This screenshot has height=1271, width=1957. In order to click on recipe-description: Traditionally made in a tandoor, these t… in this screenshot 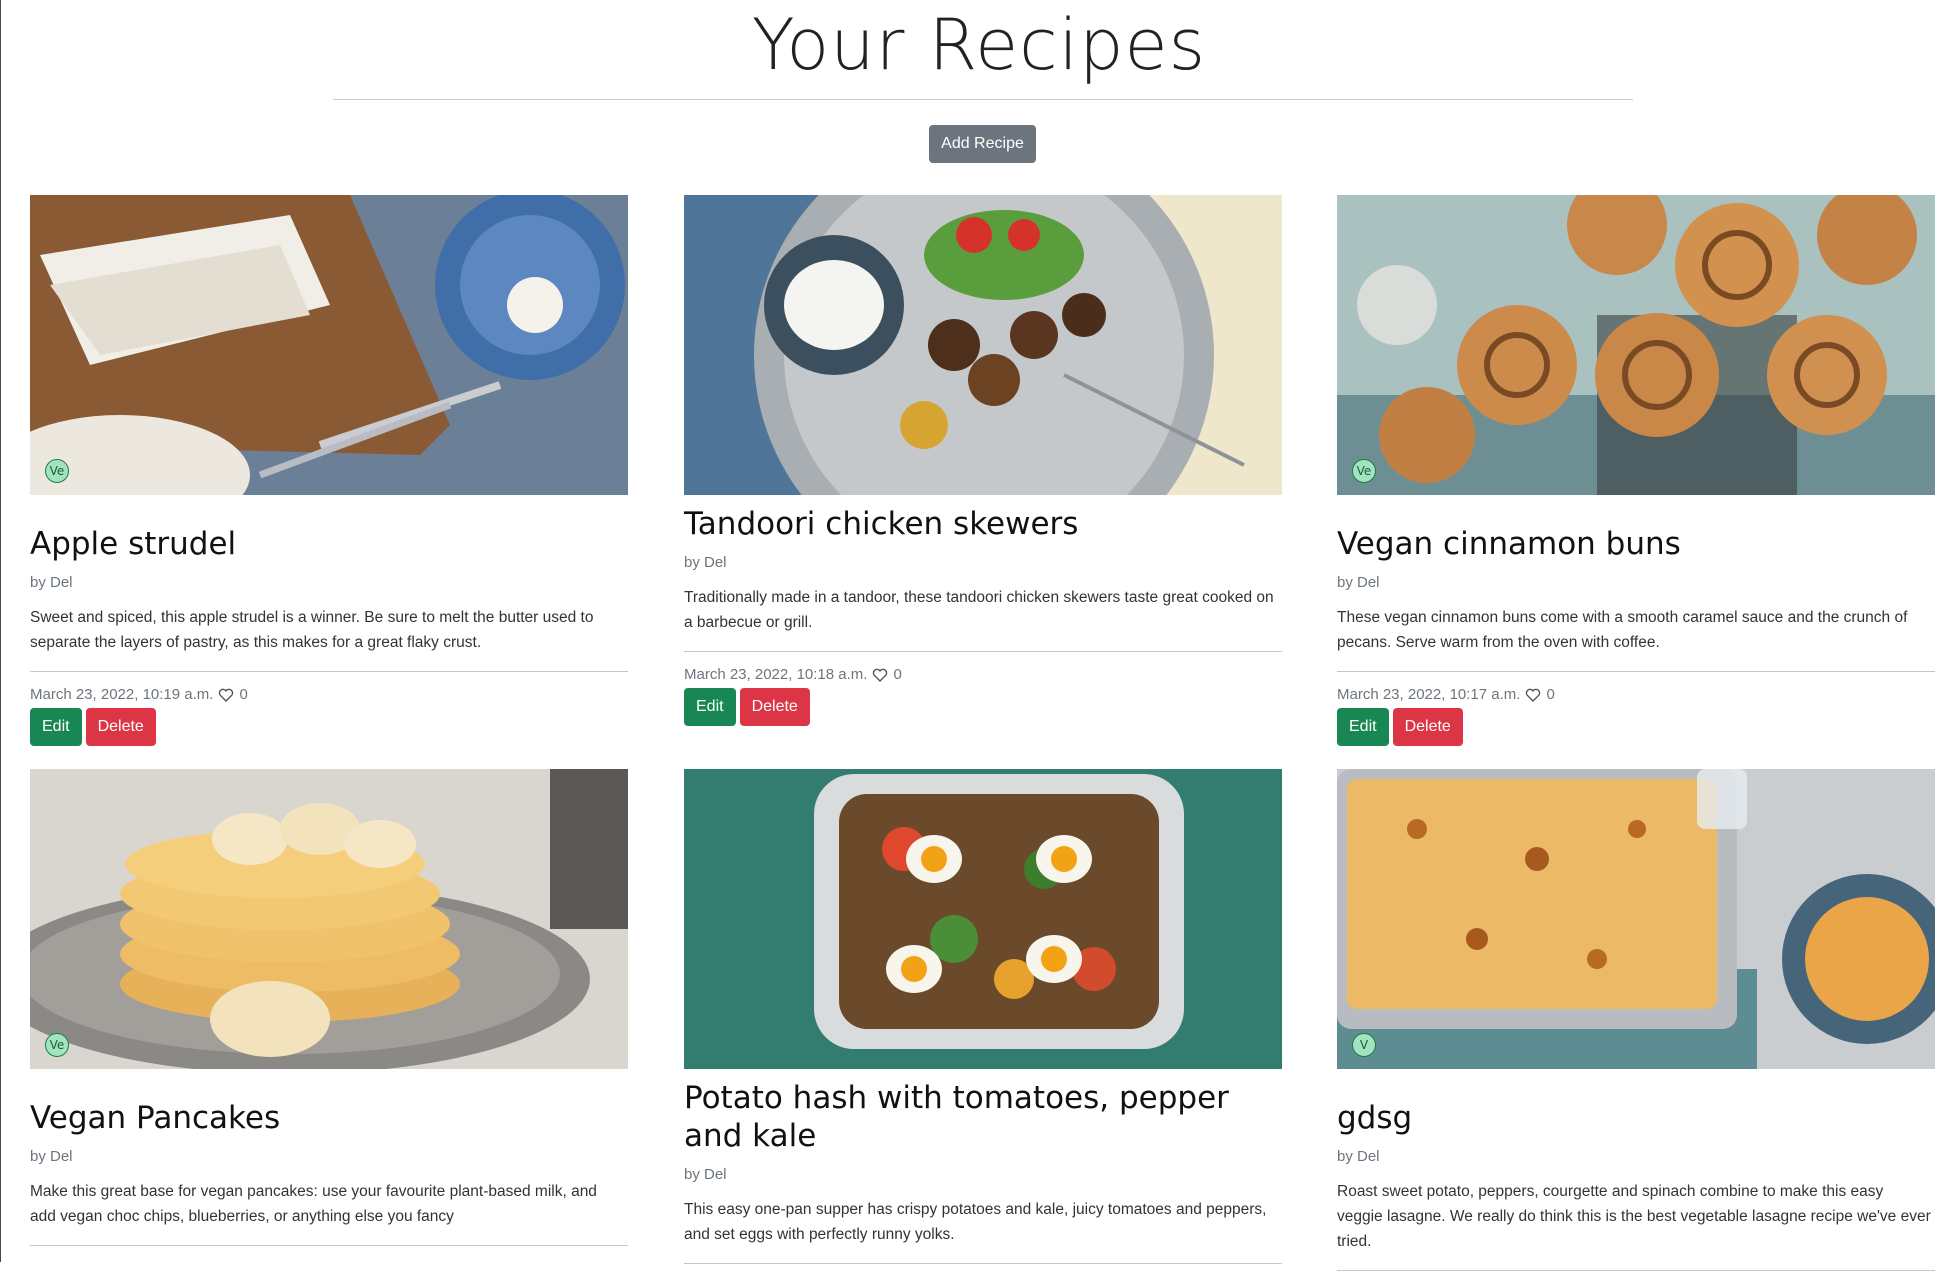, I will do `click(979, 610)`.